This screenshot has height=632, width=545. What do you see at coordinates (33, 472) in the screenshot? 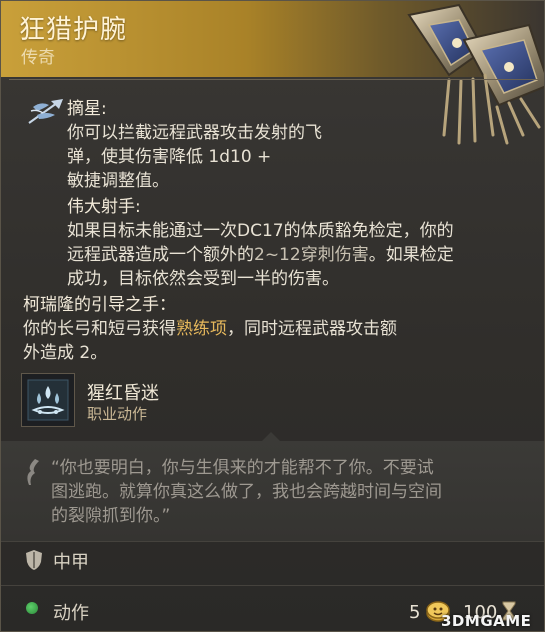
I see `quill-icon` at bounding box center [33, 472].